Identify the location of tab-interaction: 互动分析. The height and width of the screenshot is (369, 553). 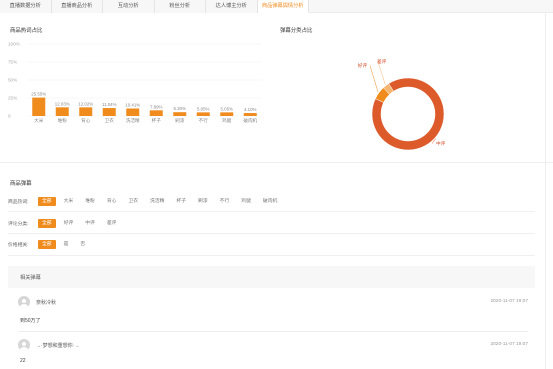
(129, 6).